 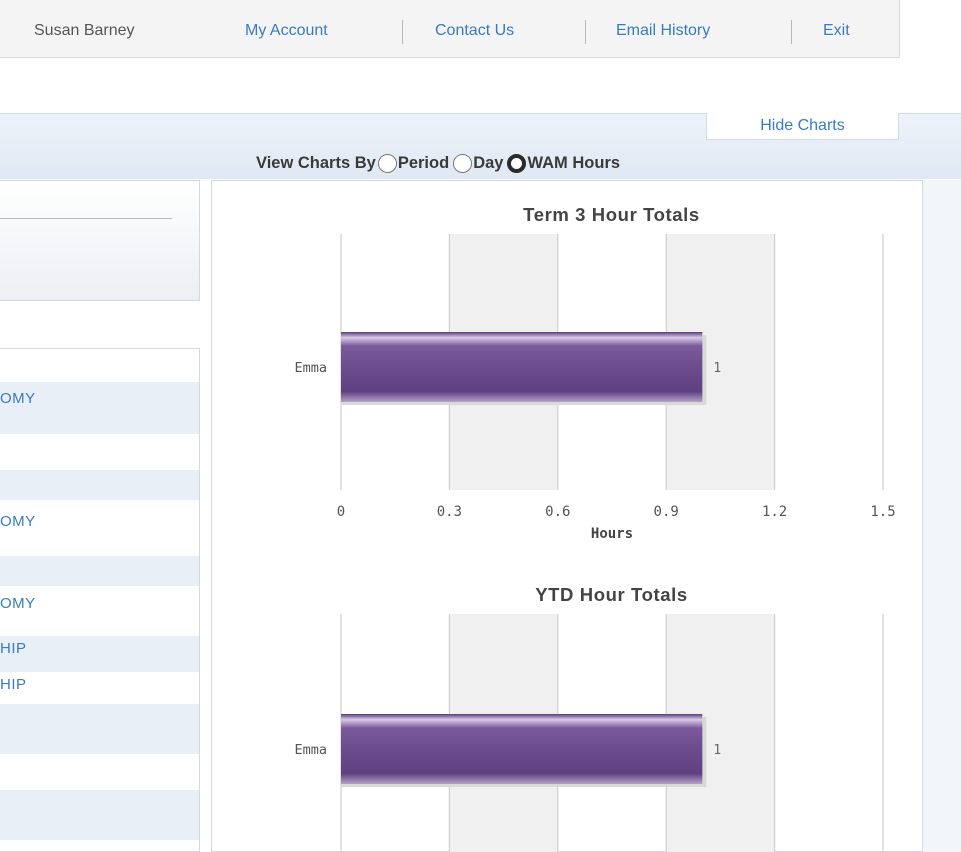 I want to click on chart-title: YTD Hour Totals, so click(x=611, y=594).